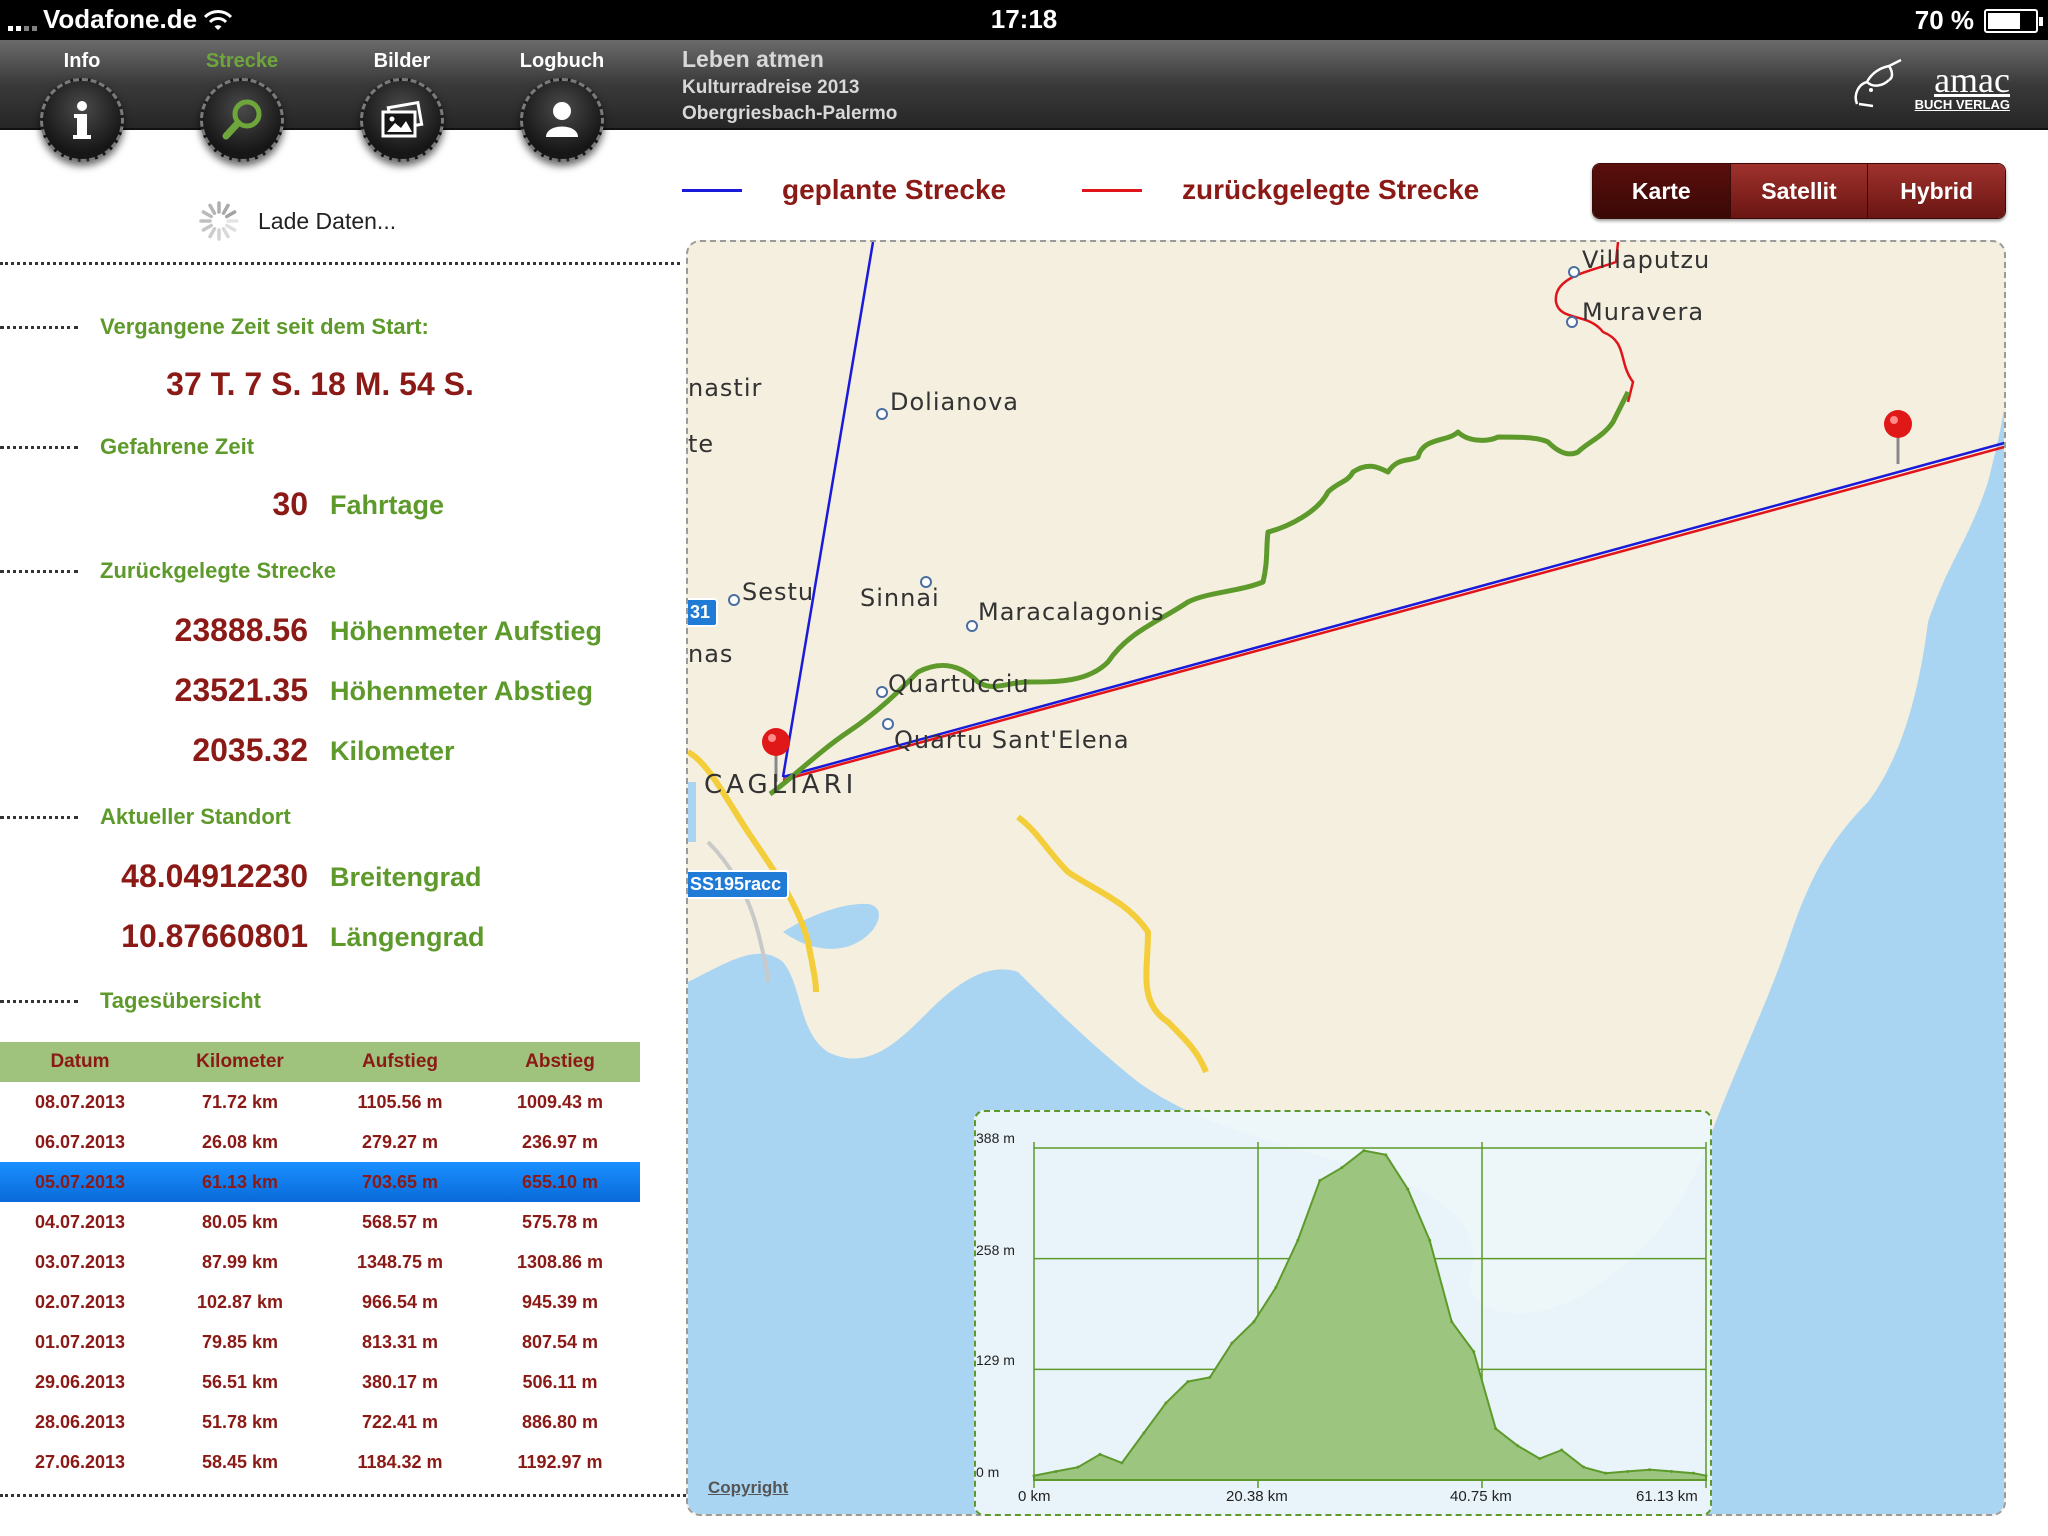 This screenshot has height=1536, width=2048. I want to click on cell-aufstieg: 722.41 m, so click(400, 1421).